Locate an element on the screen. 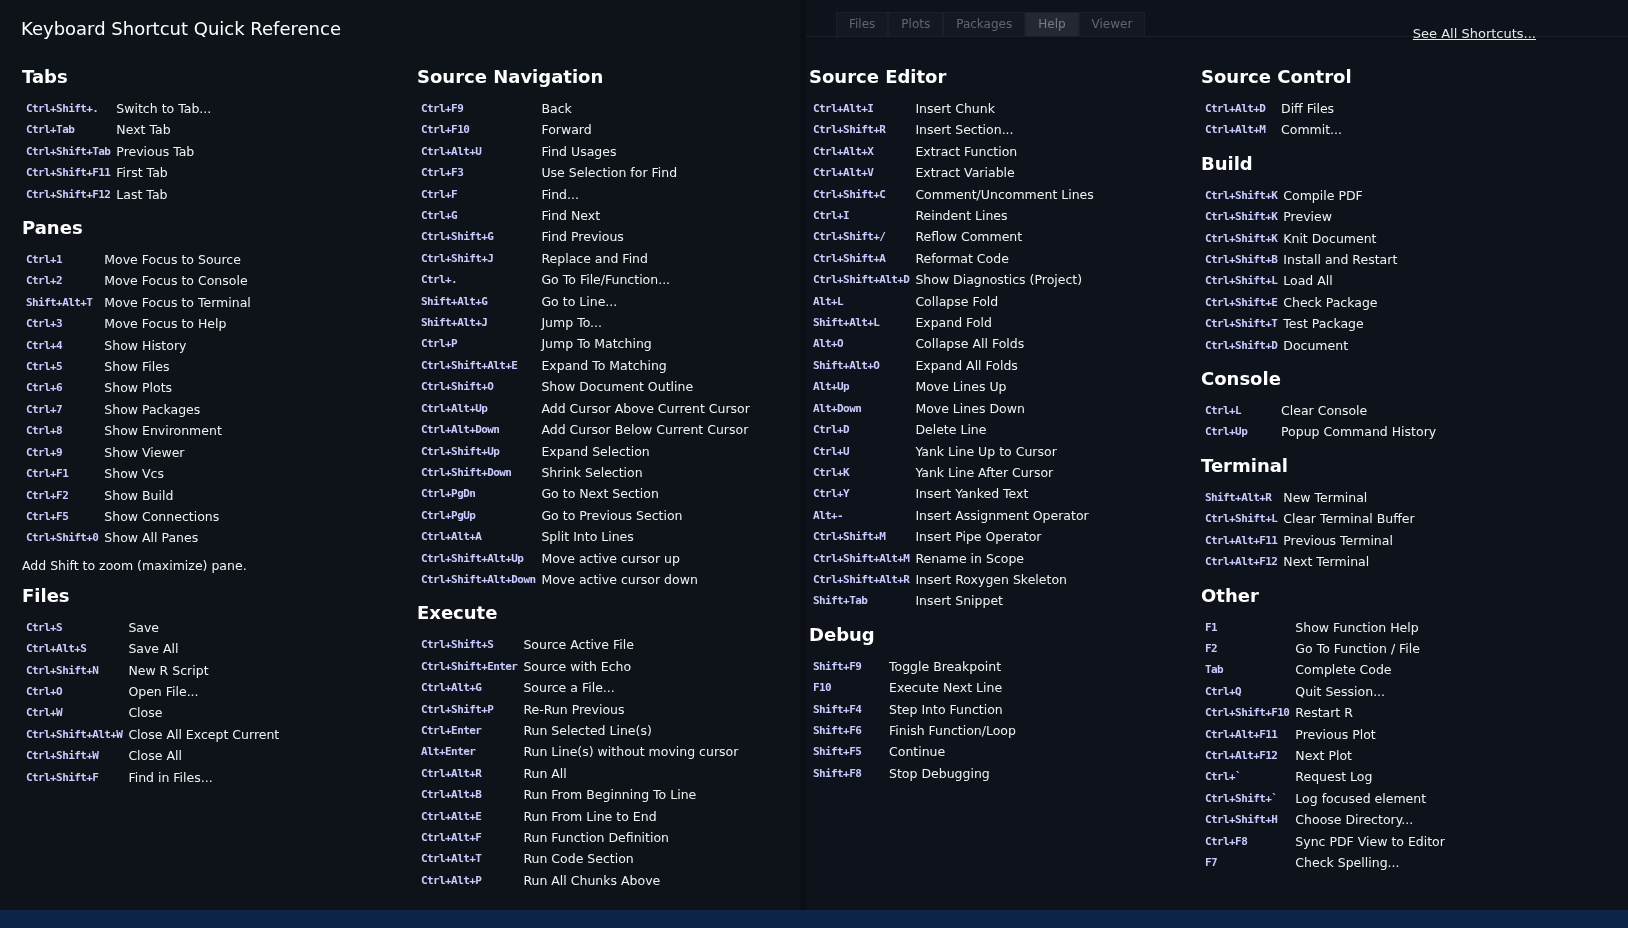  section-heading: Panes is located at coordinates (53, 229).